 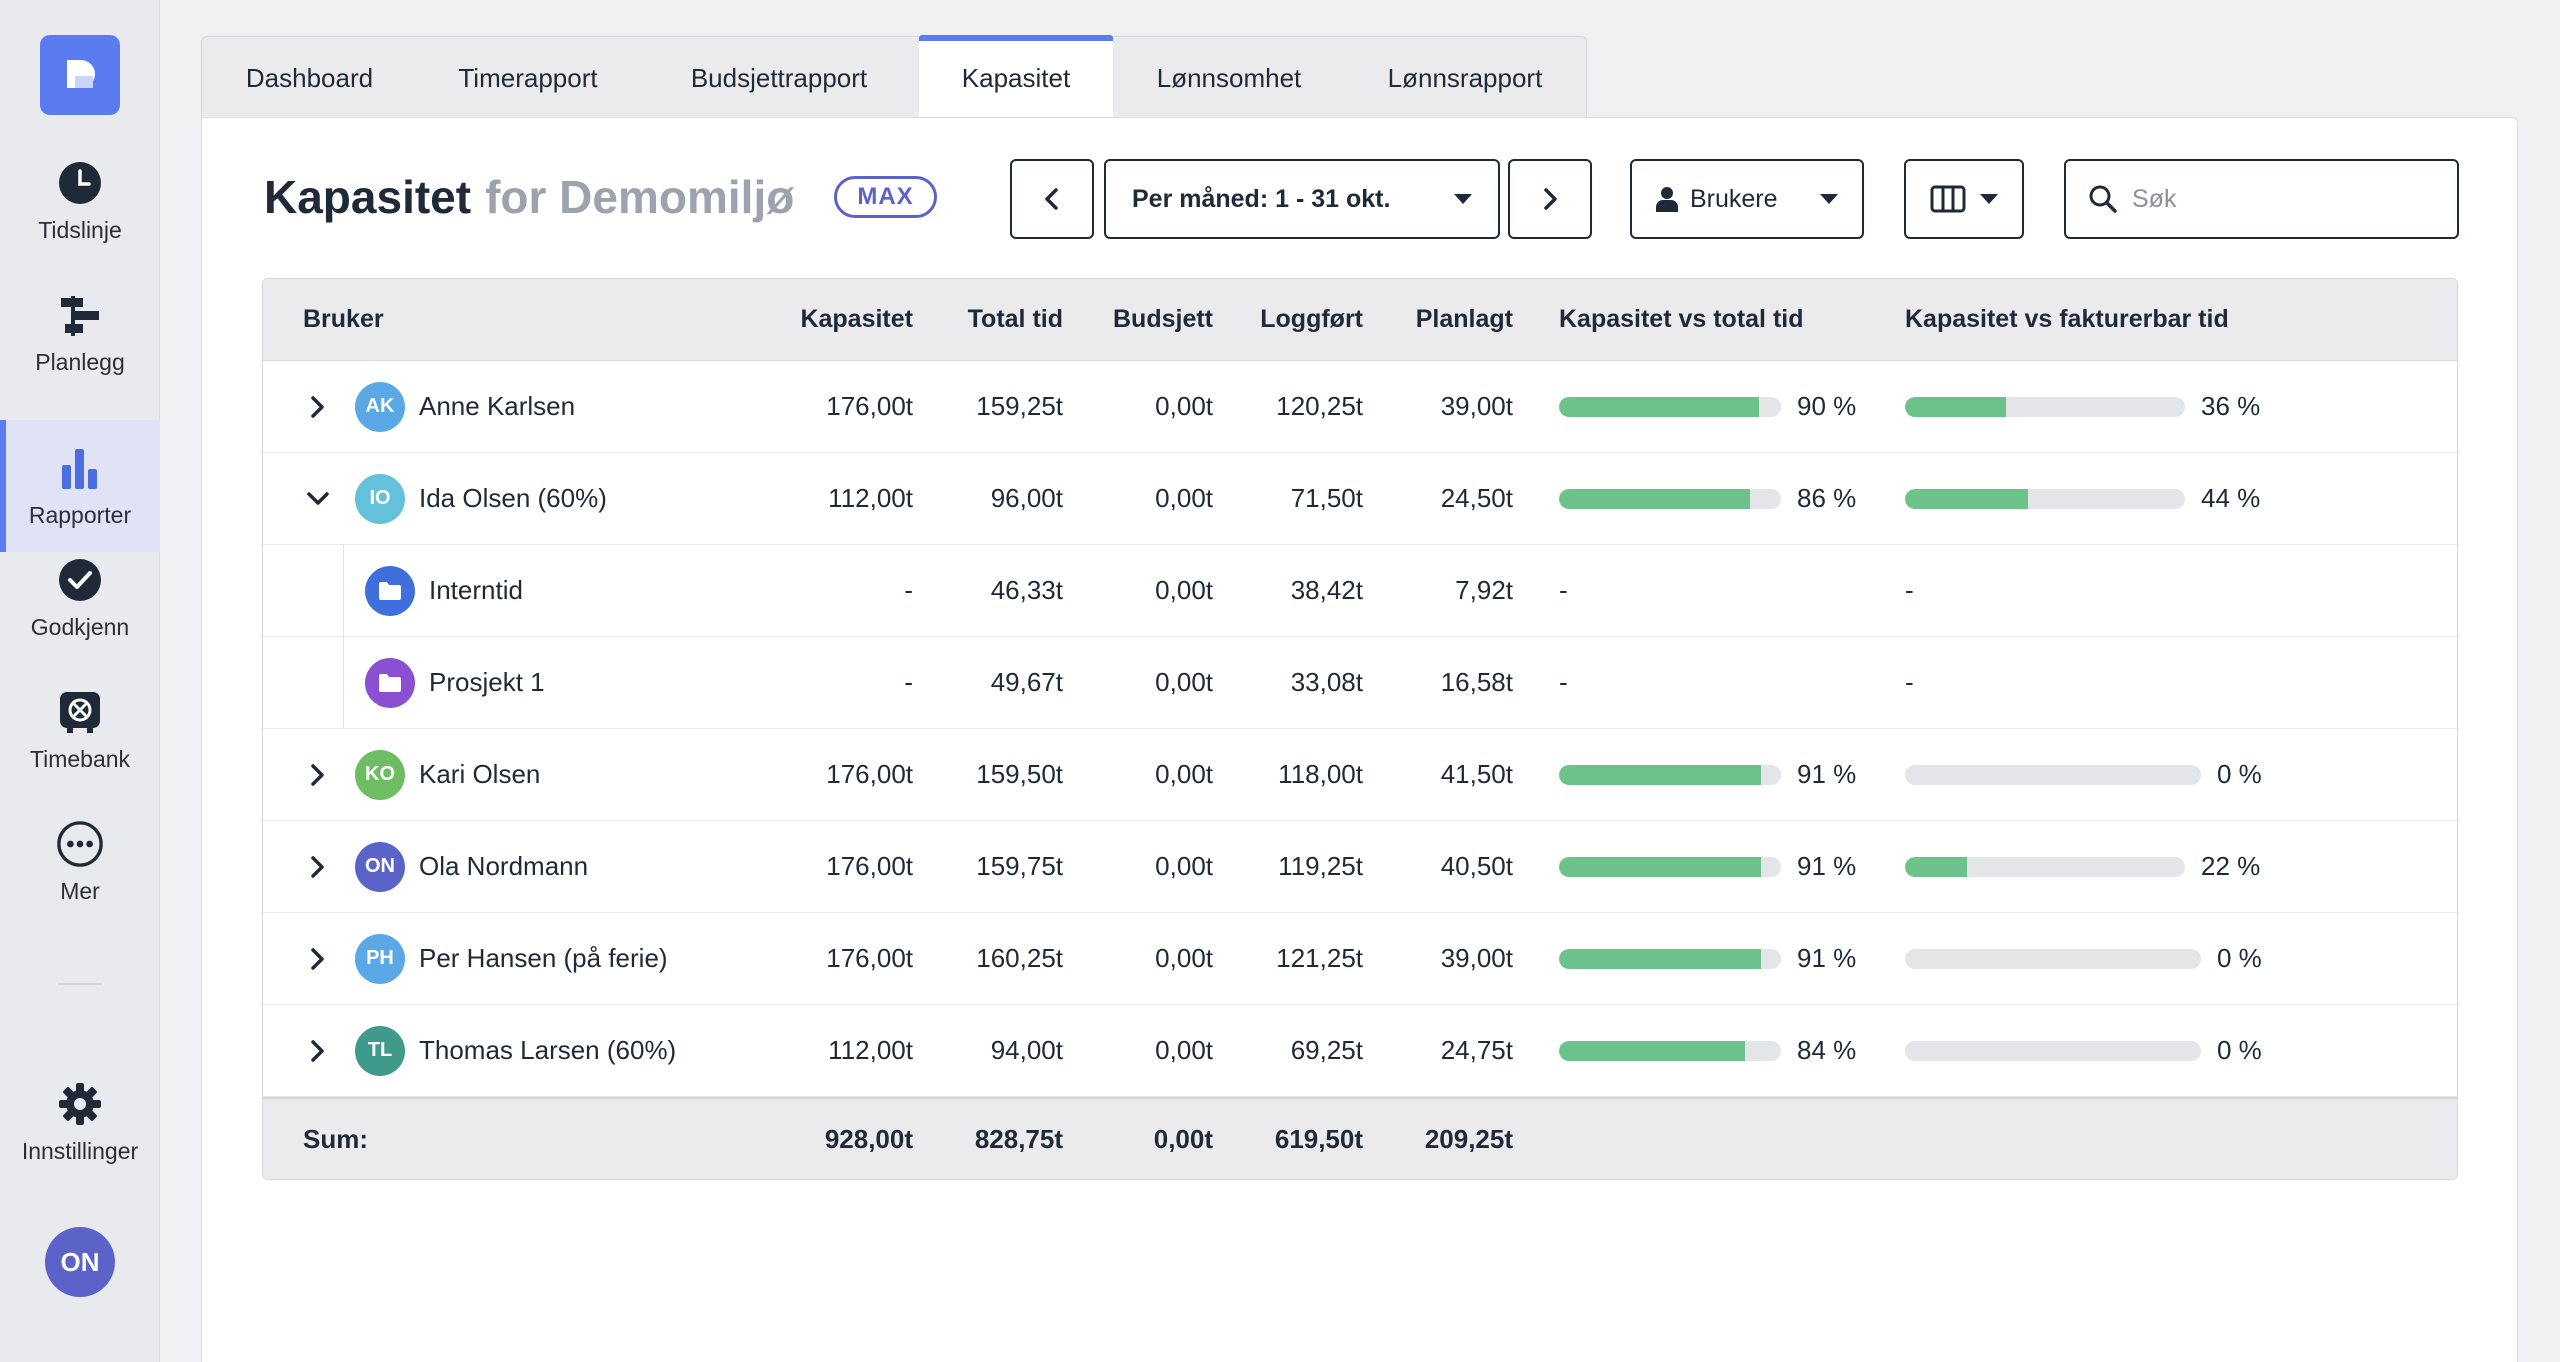 I want to click on cell-planlagt: 40,50t, so click(x=1476, y=866).